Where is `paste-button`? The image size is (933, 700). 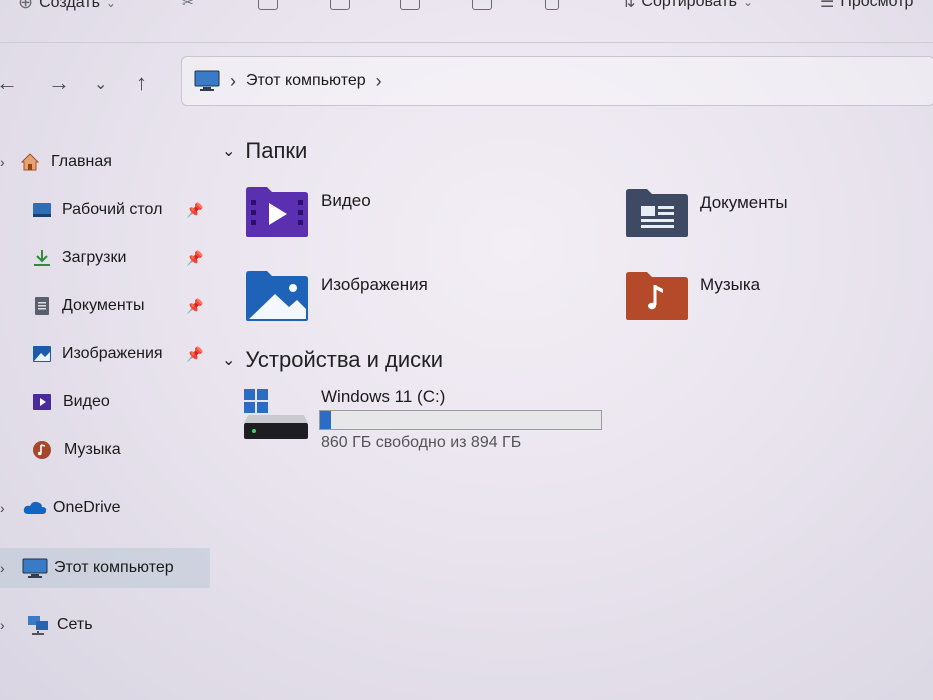
paste-button is located at coordinates (340, 5).